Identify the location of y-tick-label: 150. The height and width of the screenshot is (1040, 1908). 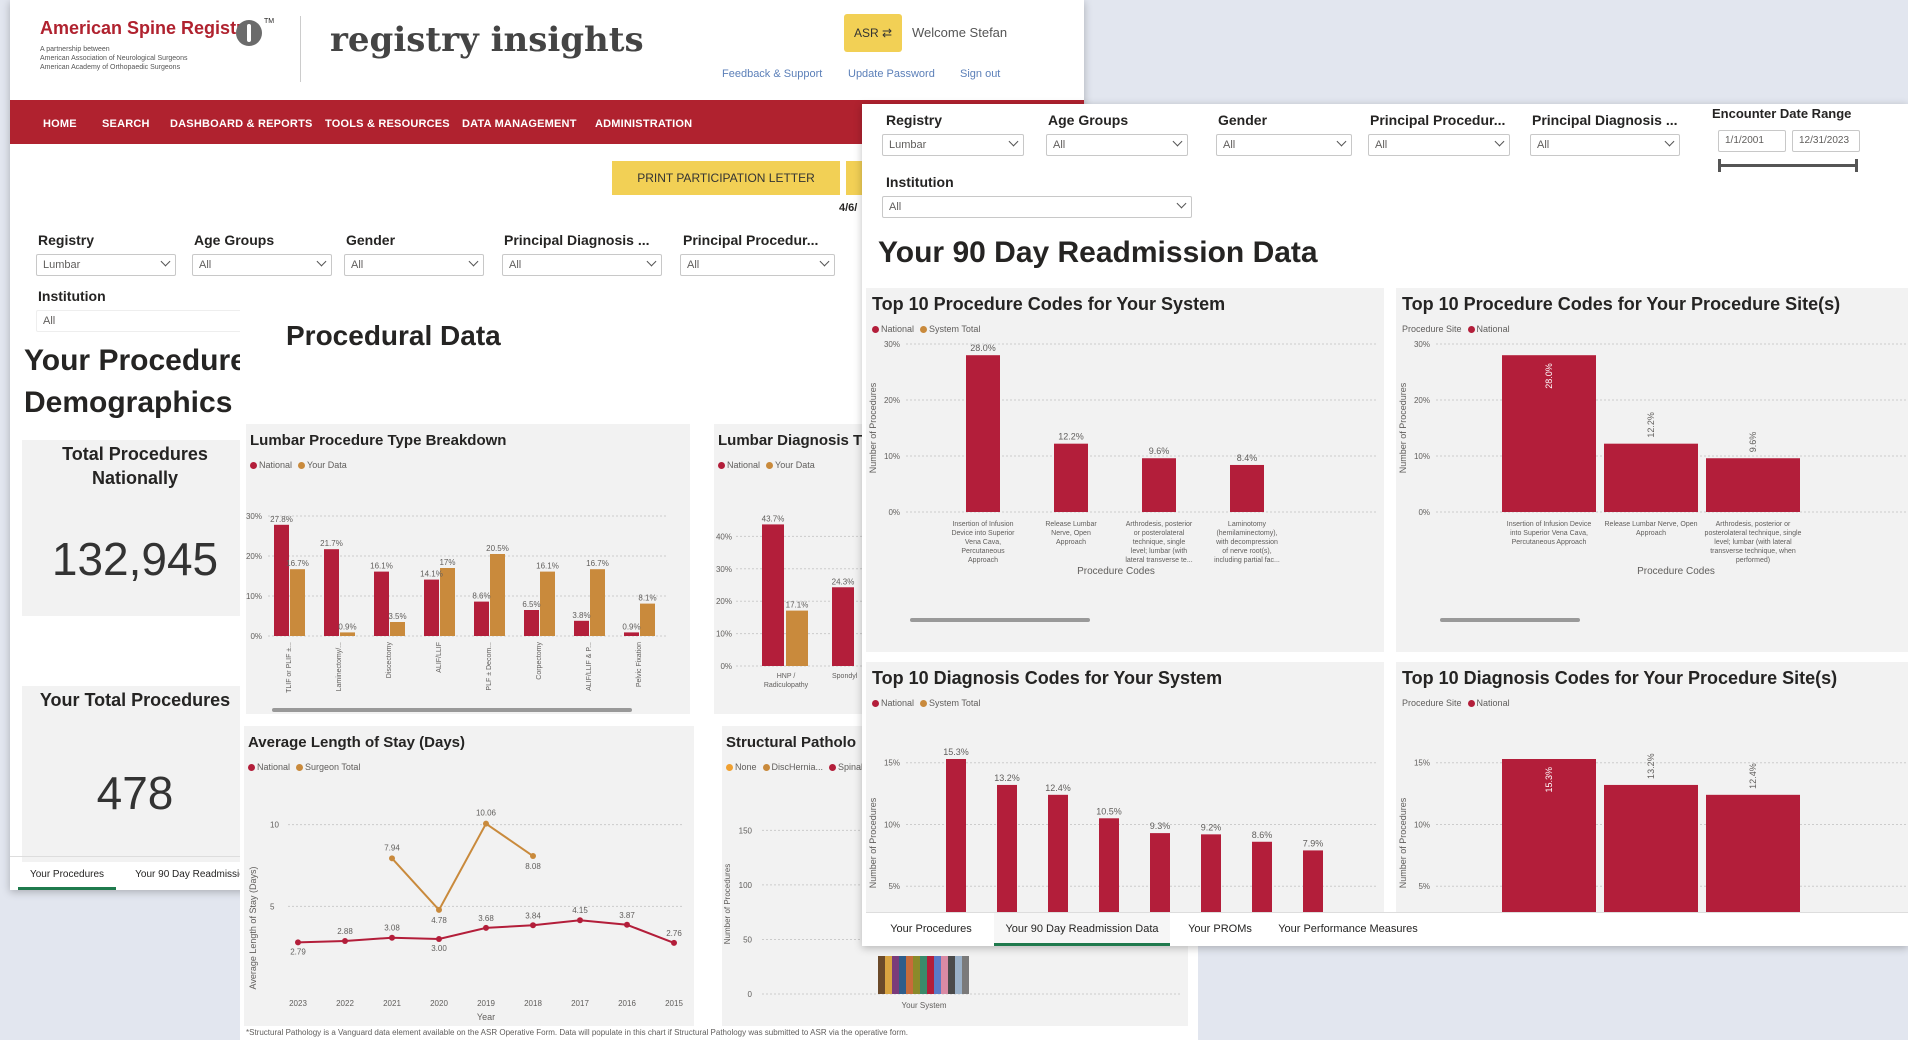
(746, 830).